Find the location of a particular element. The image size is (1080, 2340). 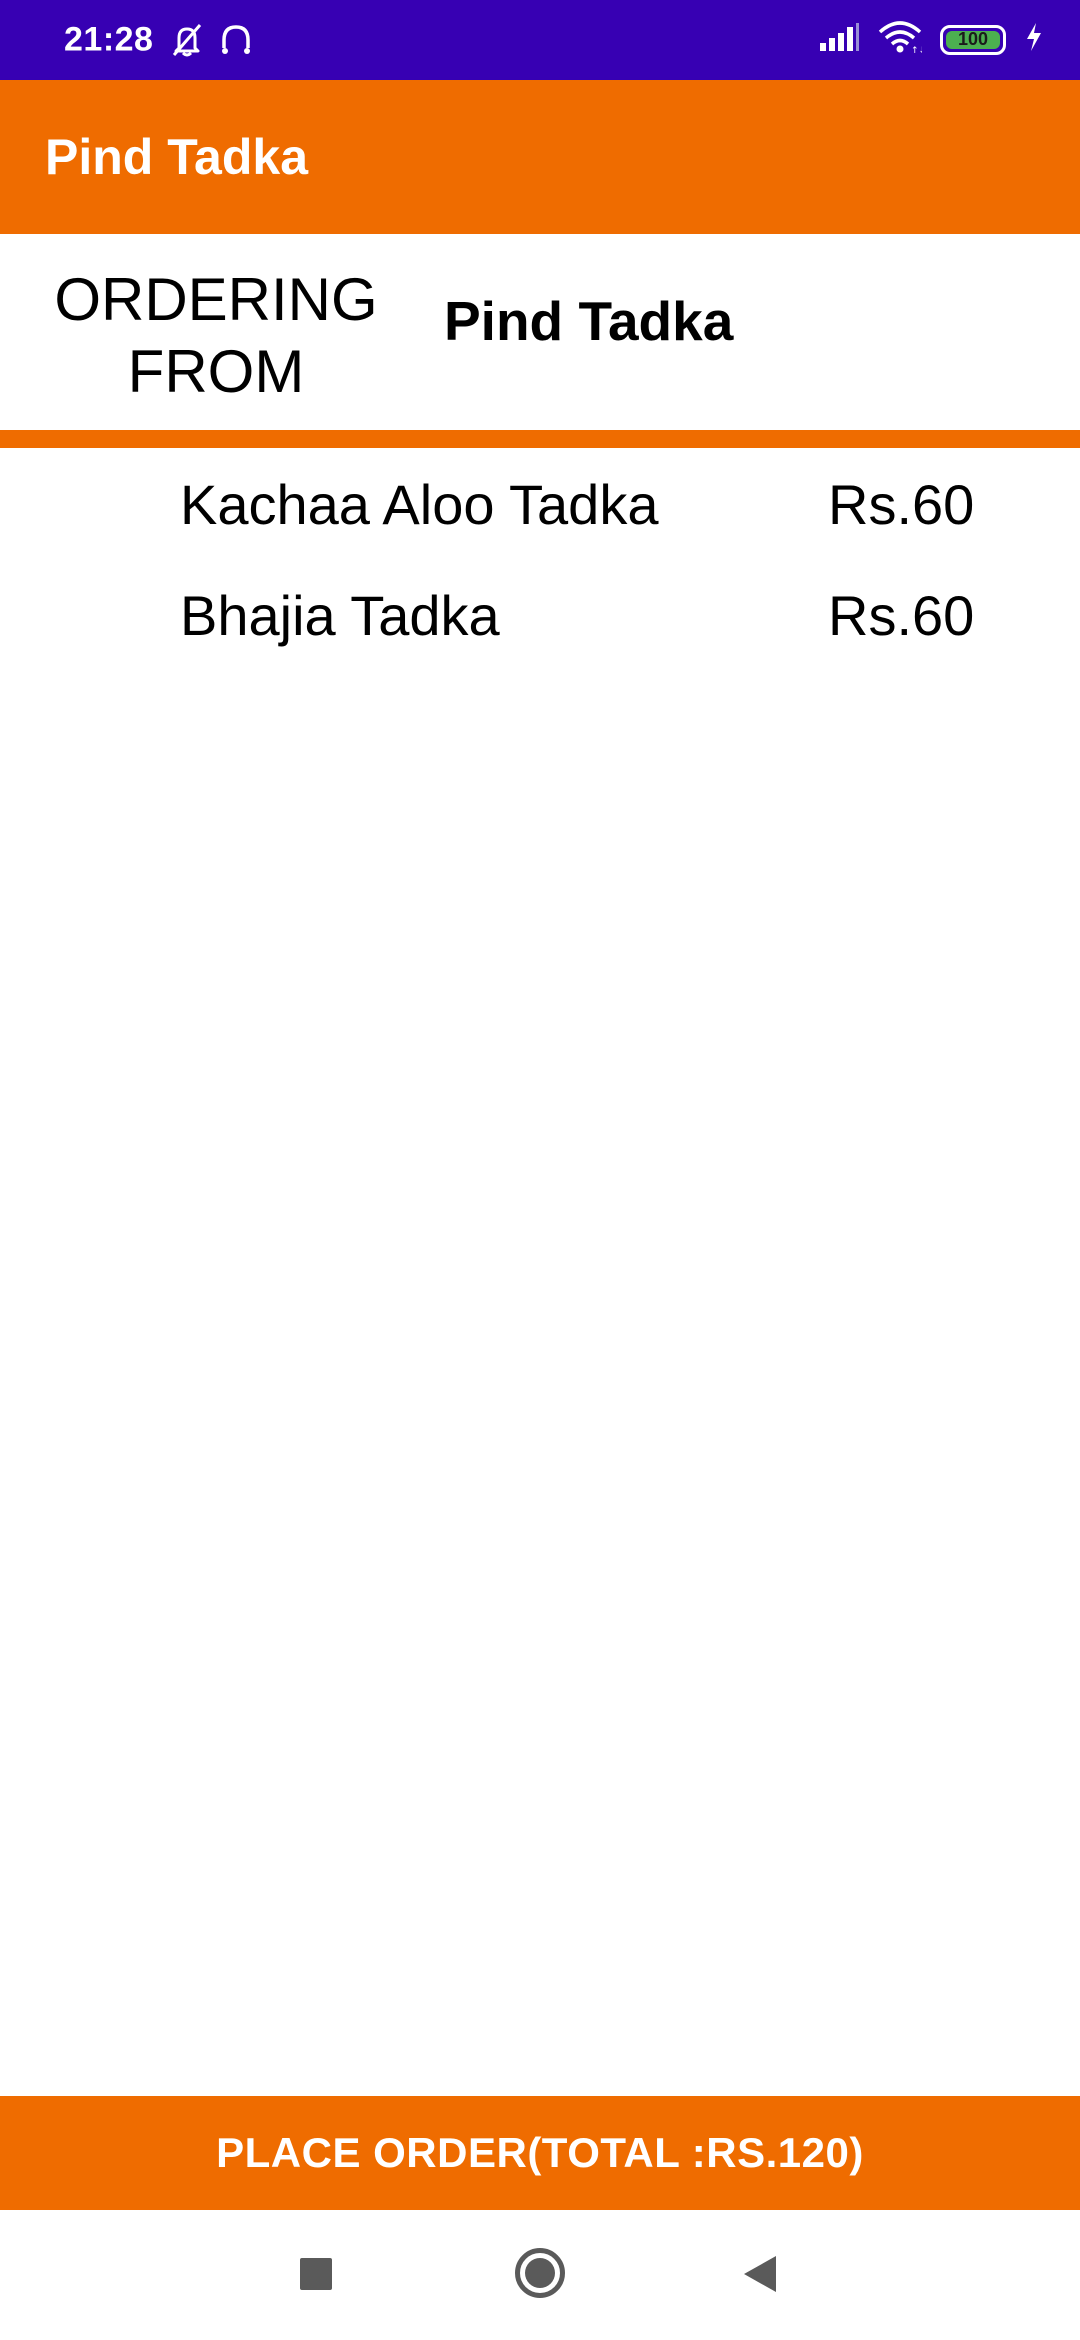

order-item-row: Bhajia Tadka Rs.60 is located at coordinates (540, 623).